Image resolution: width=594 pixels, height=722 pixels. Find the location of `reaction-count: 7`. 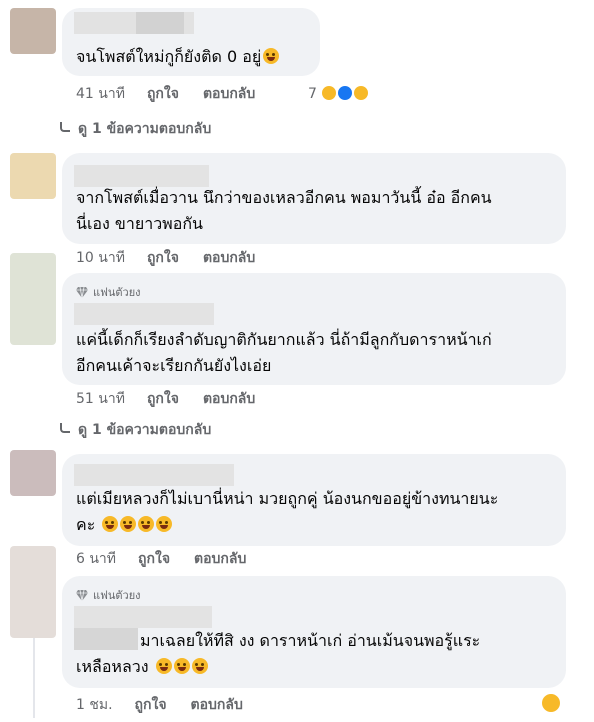

reaction-count: 7 is located at coordinates (312, 94).